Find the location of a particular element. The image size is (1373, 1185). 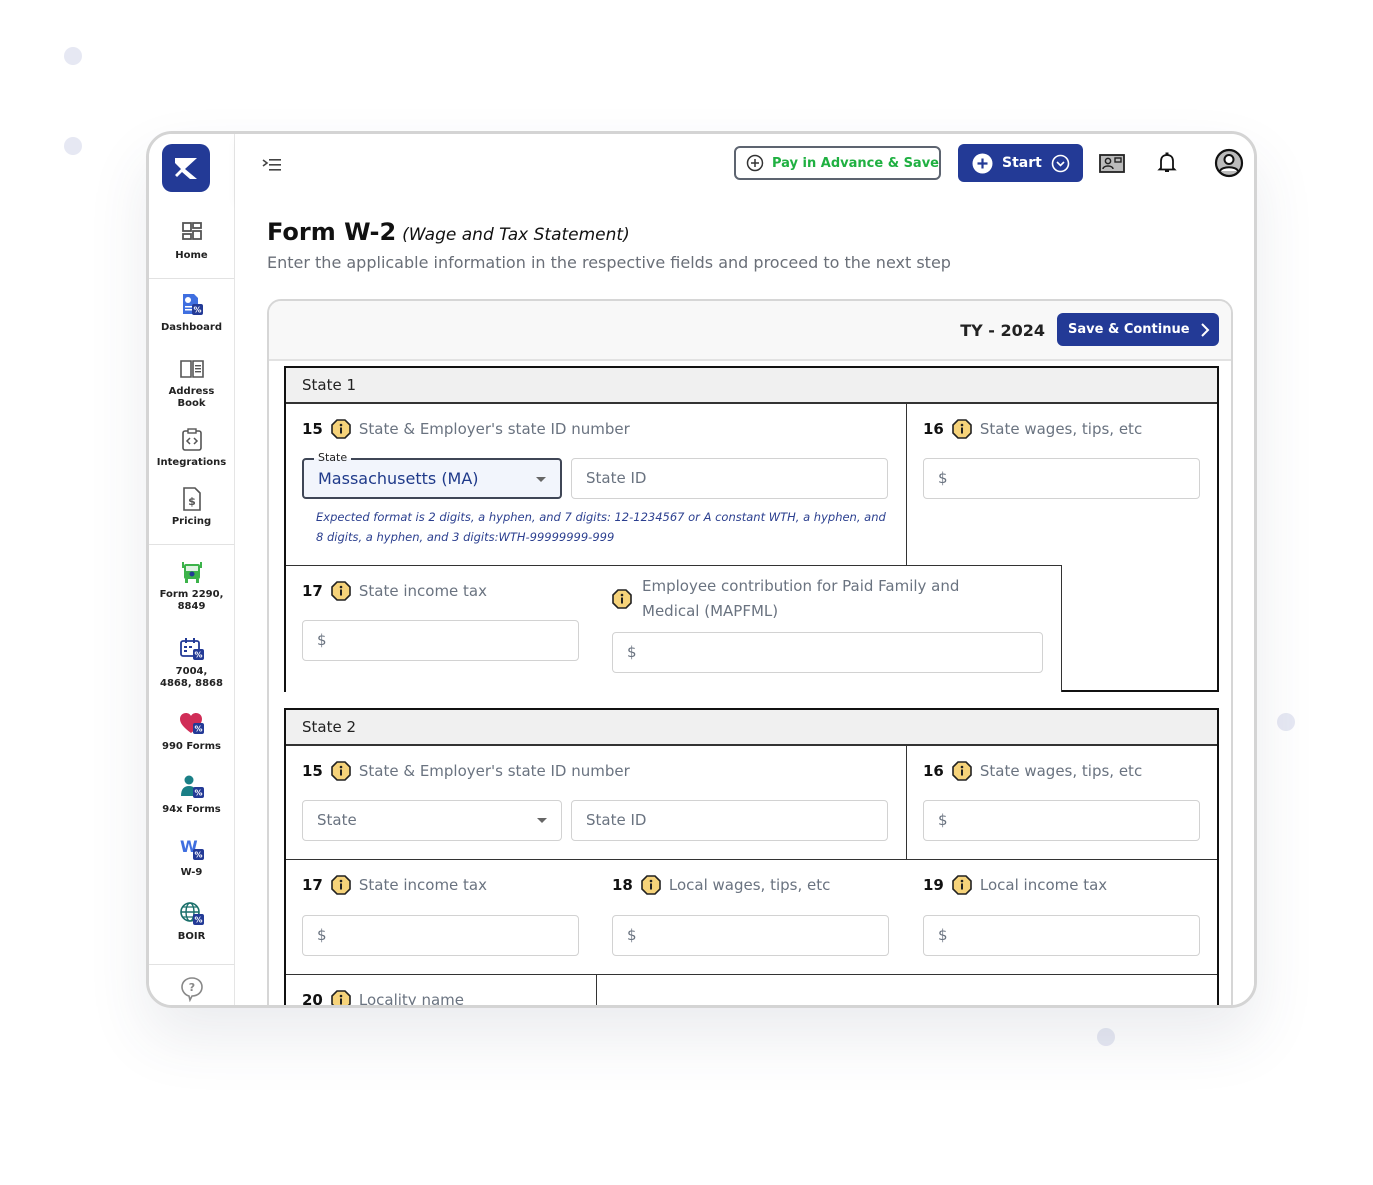

state-select-float-label: State is located at coordinates (333, 458).